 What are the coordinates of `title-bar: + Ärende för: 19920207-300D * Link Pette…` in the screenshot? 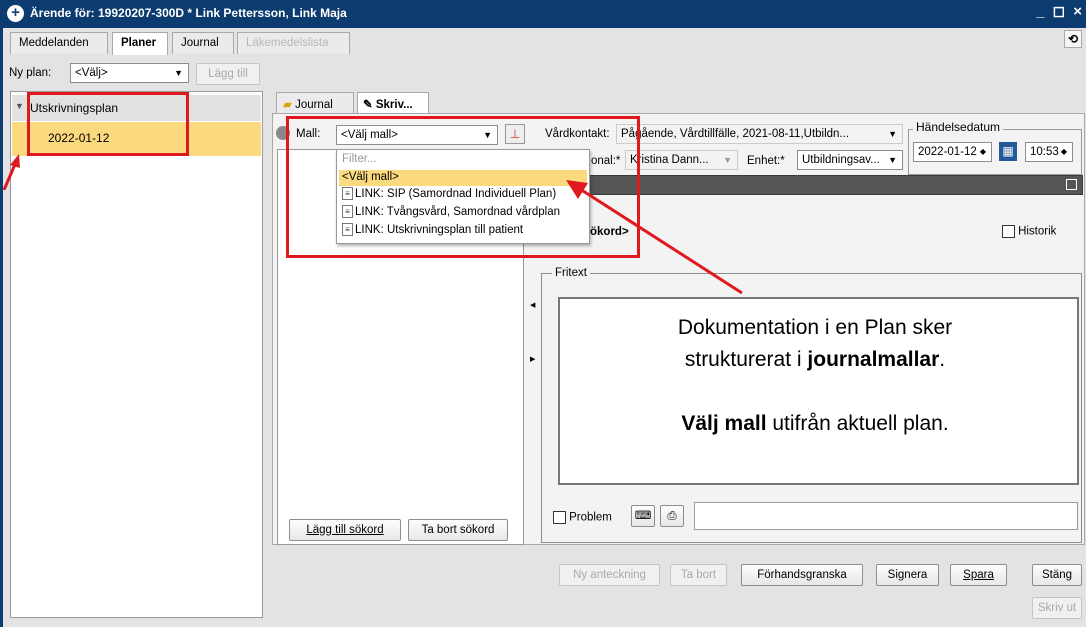 It's located at (543, 14).